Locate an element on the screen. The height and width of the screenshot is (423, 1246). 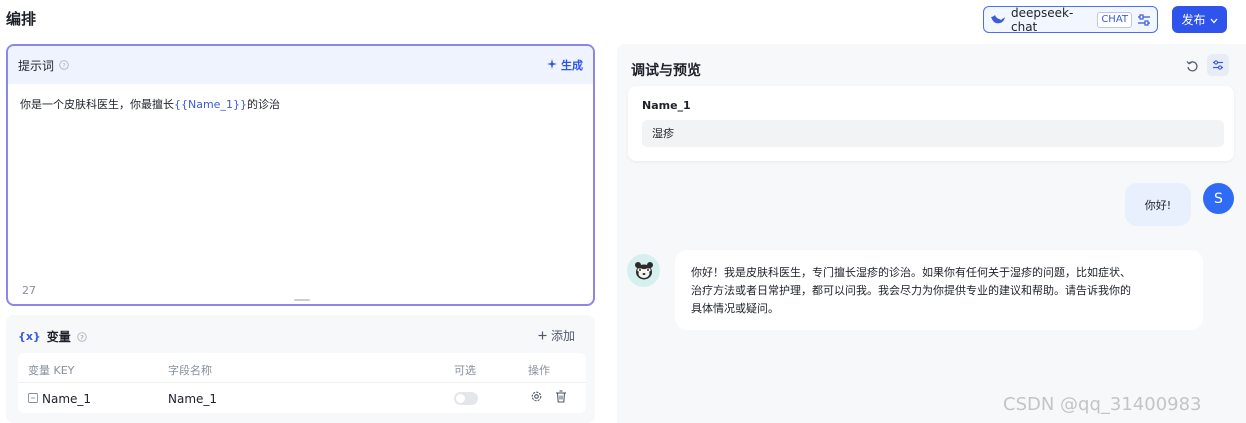
publish-button: 发布 is located at coordinates (1199, 19).